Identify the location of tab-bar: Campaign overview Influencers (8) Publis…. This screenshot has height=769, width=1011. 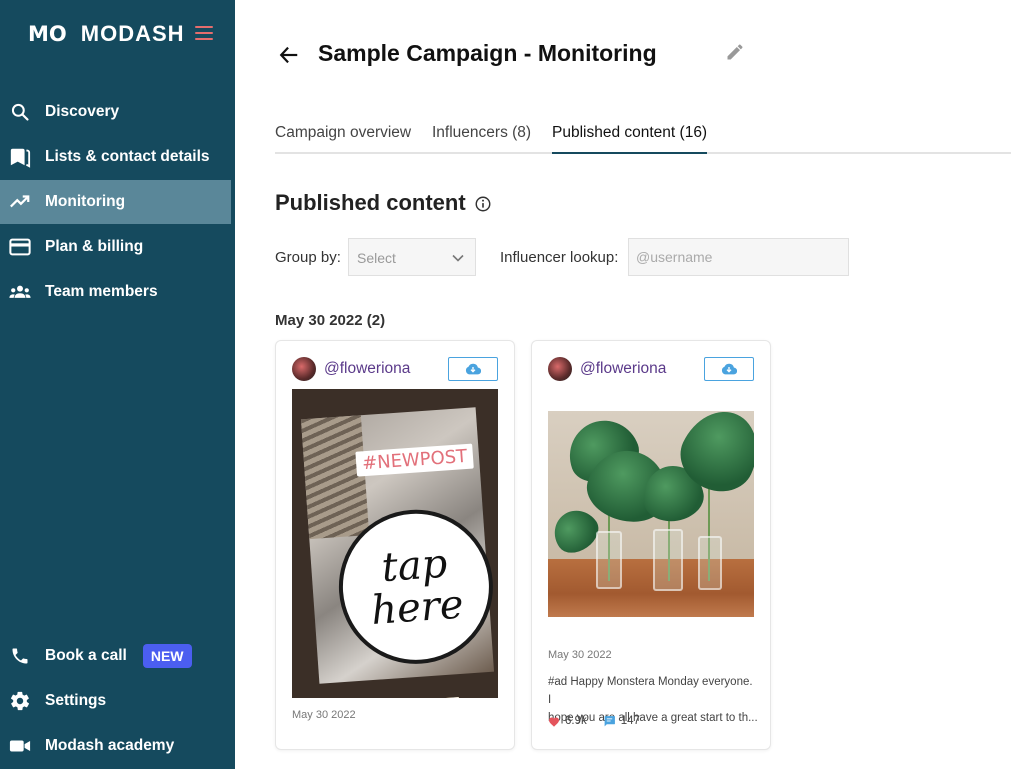
(643, 139).